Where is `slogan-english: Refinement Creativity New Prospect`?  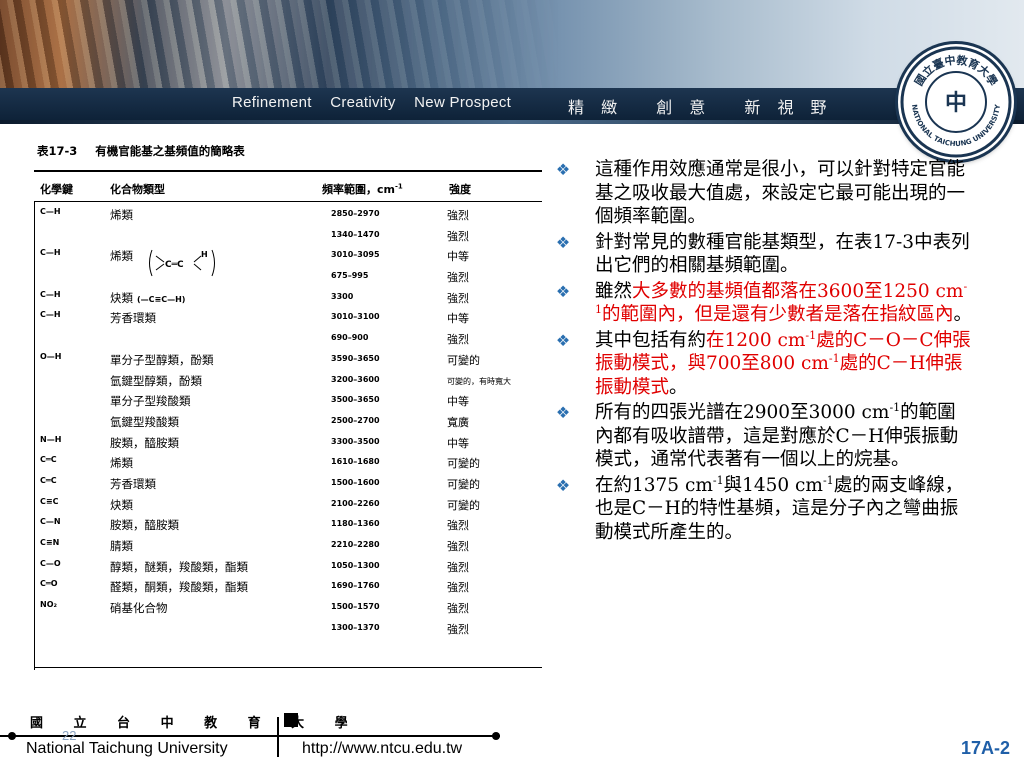
slogan-english: Refinement Creativity New Prospect is located at coordinates (378, 102).